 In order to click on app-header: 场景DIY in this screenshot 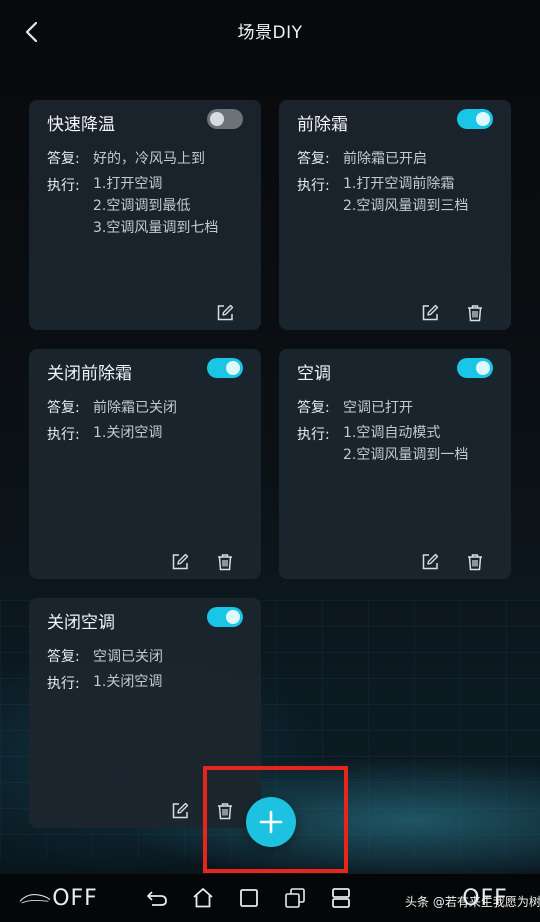, I will do `click(270, 30)`.